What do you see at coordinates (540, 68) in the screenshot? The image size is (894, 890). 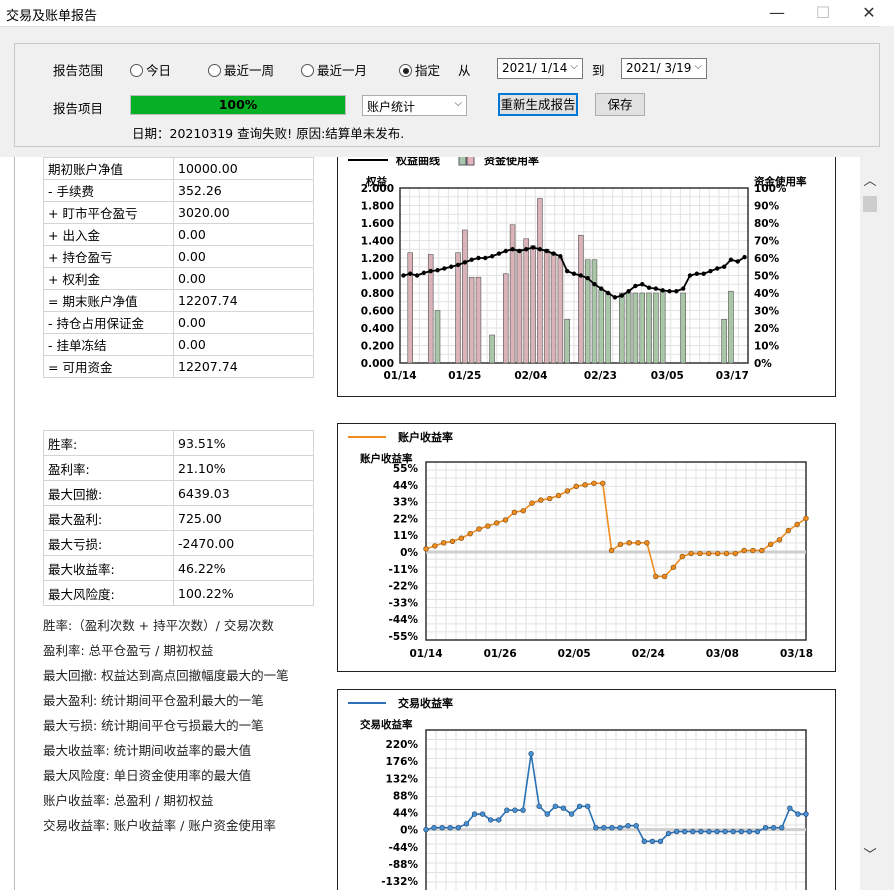 I see `date-from-picker: 2021/ 1/14 ⌵` at bounding box center [540, 68].